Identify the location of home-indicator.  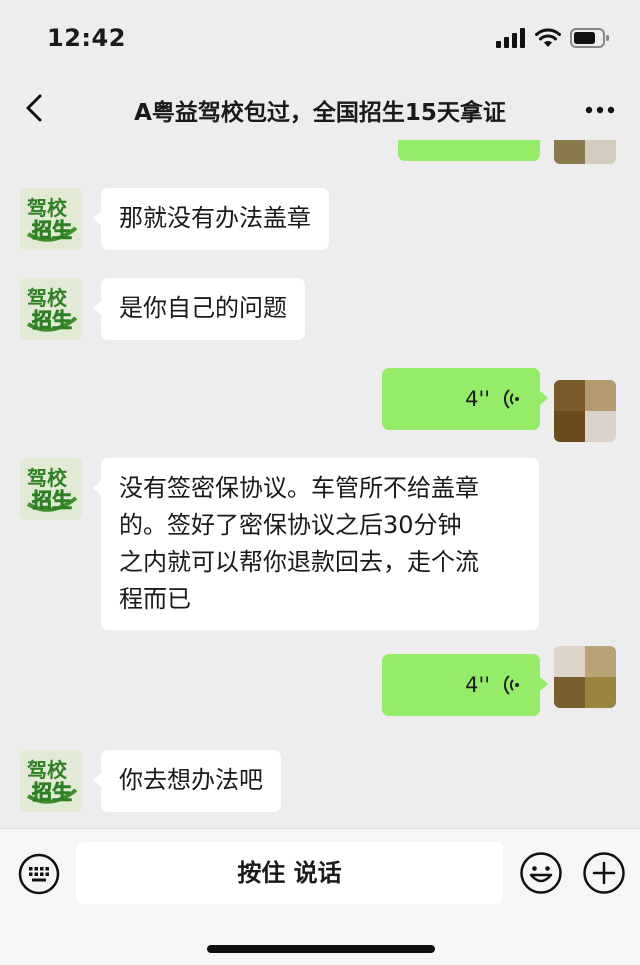
(321, 949).